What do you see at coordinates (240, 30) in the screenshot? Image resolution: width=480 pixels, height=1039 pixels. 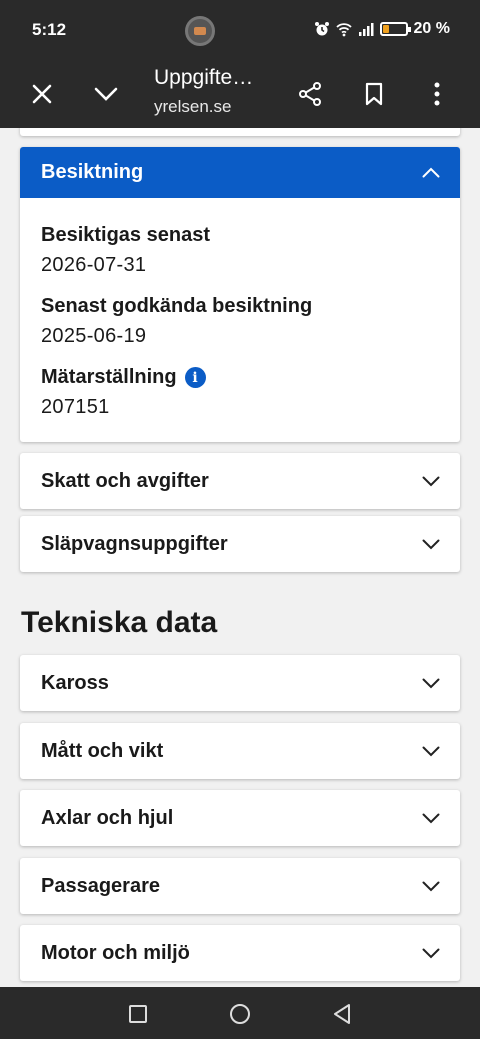 I see `status-bar: 5:12 20 %` at bounding box center [240, 30].